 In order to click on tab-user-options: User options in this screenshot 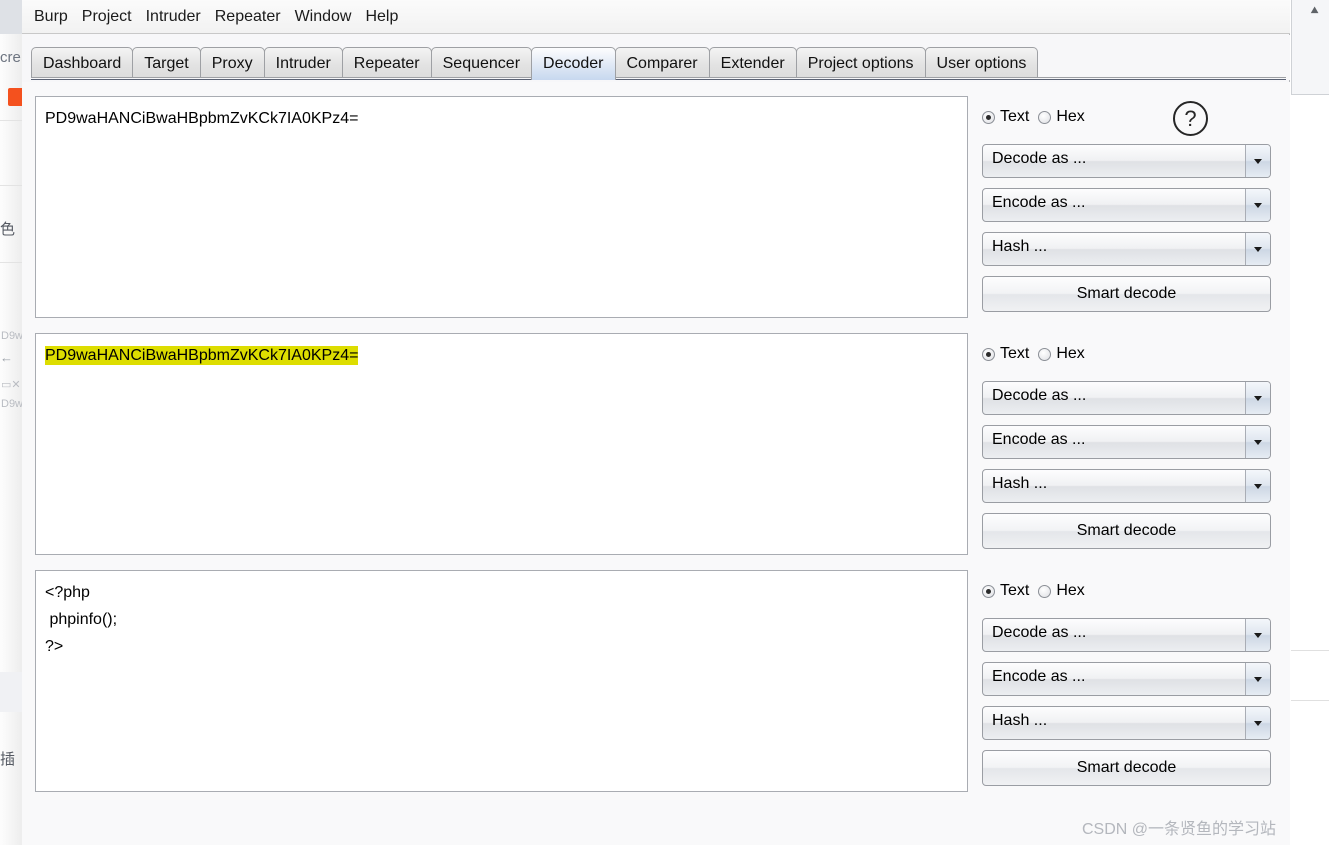, I will do `click(981, 63)`.